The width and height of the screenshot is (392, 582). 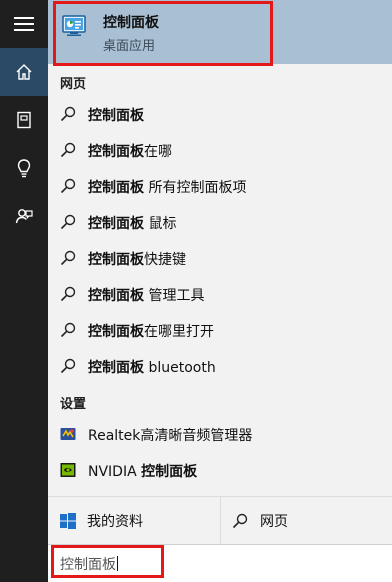 I want to click on home-icon, so click(x=24, y=72).